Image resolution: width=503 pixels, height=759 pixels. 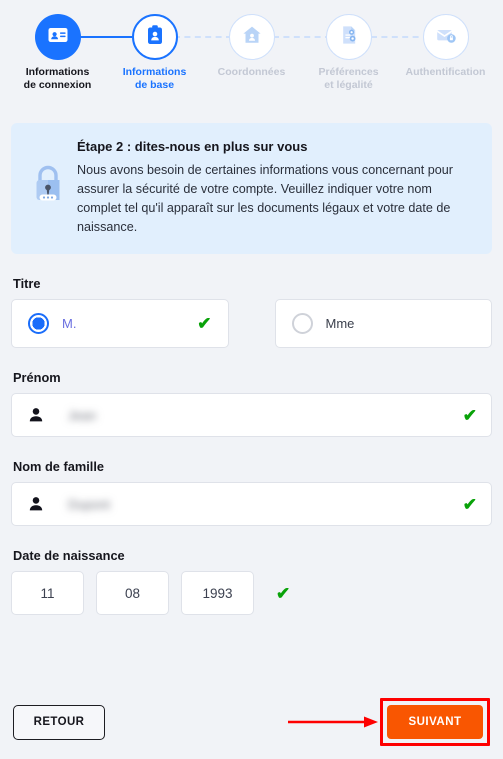 I want to click on step-4-label: Préférences et légalité, so click(x=349, y=78).